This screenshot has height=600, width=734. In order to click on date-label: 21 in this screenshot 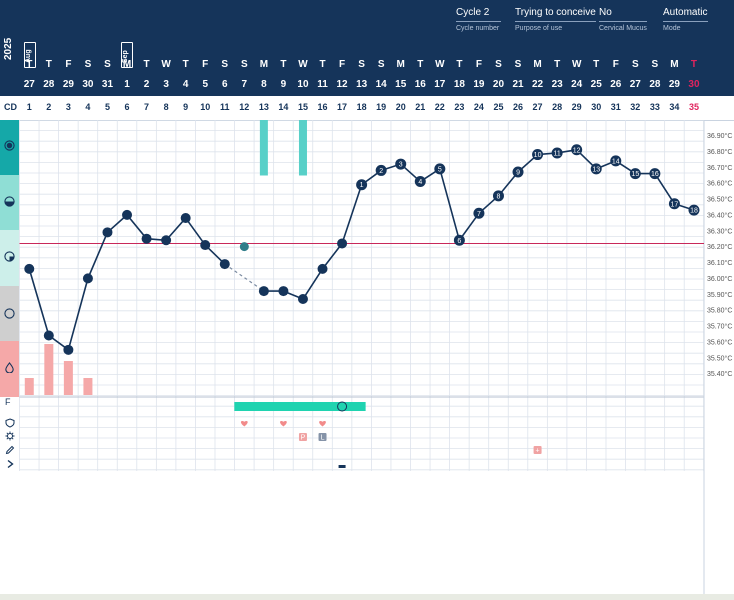, I will do `click(518, 84)`.